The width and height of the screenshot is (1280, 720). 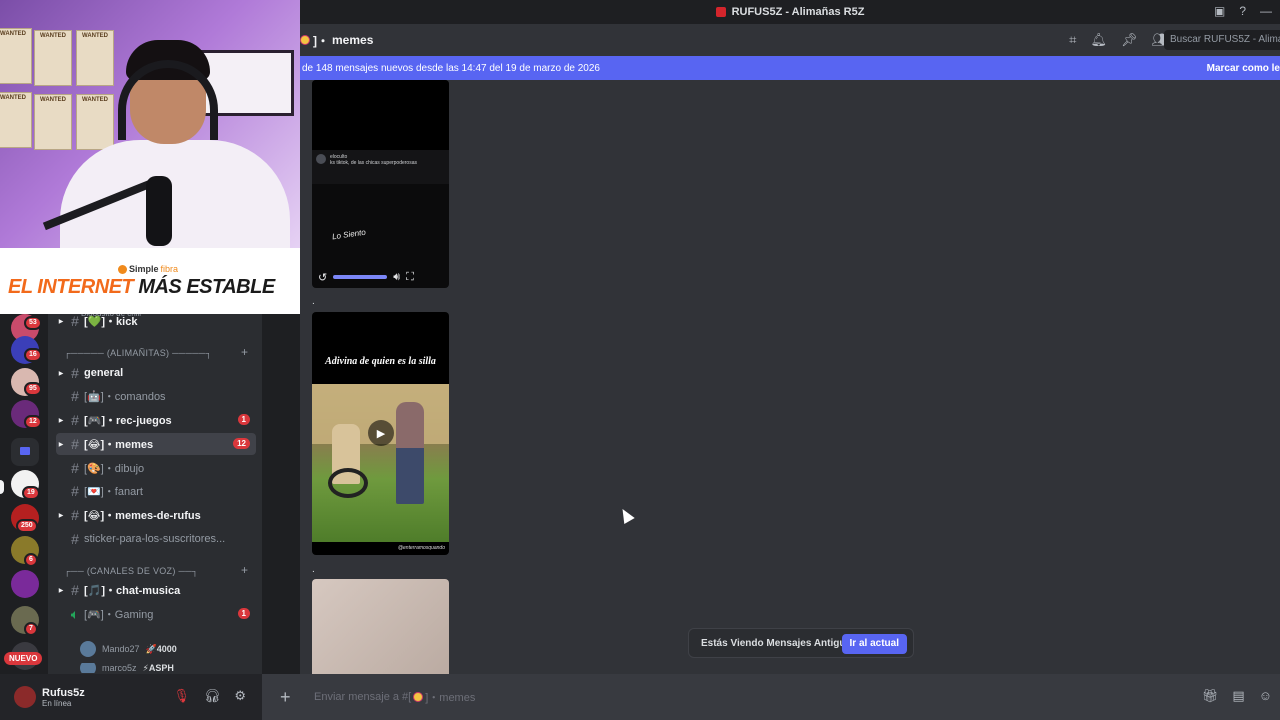 I want to click on voice-user: marco5z ⚡ASPH, so click(x=127, y=668).